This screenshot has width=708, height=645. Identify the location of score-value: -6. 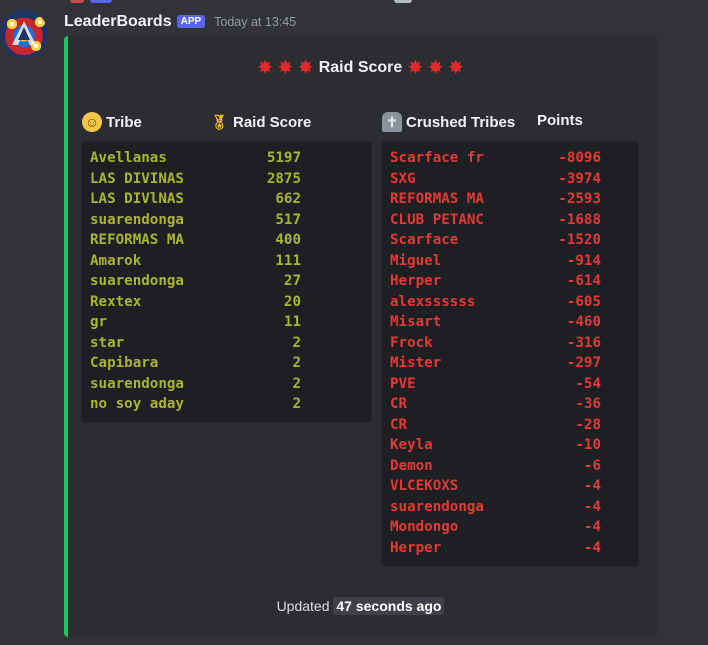
(592, 465).